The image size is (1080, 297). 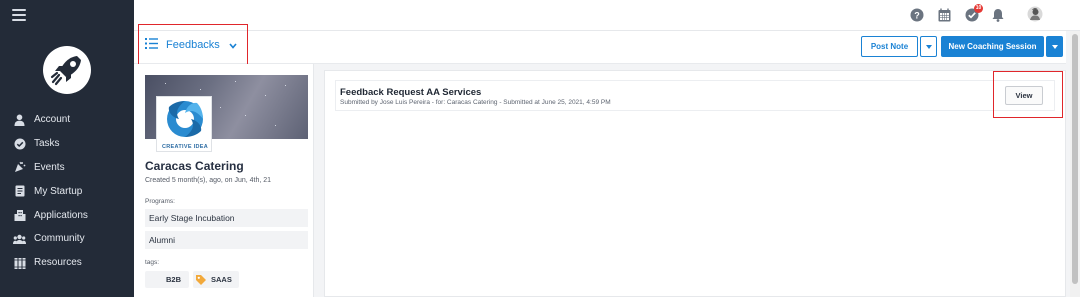 I want to click on sidebar-item-events: Events, so click(x=67, y=168).